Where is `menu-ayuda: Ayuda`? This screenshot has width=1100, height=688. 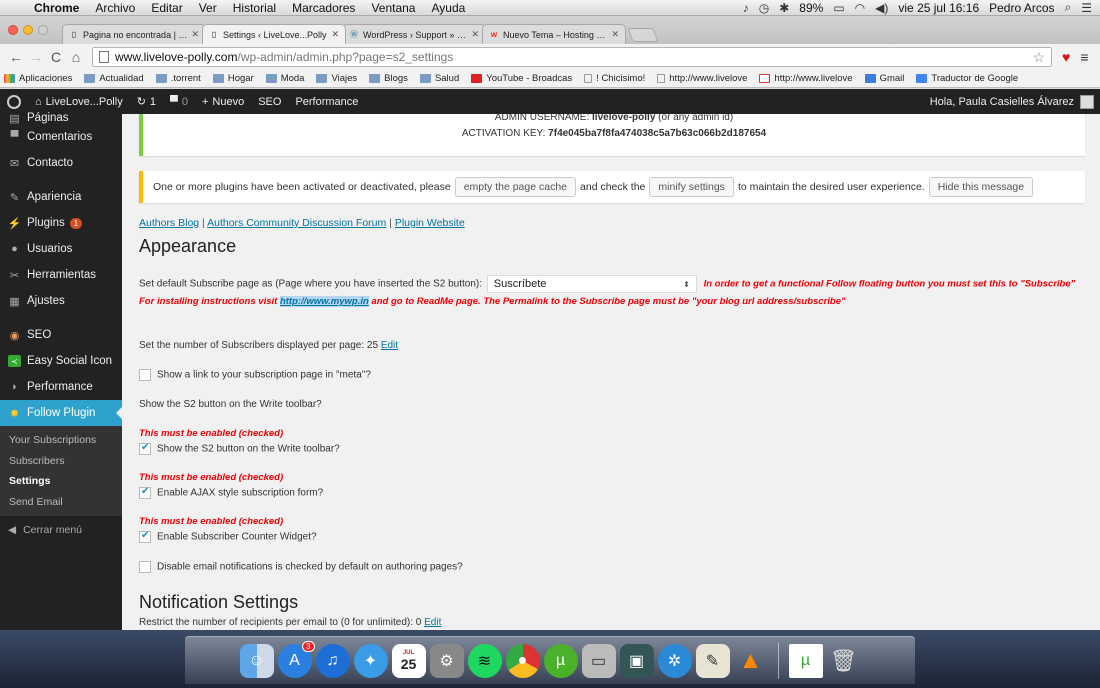
menu-ayuda: Ayuda is located at coordinates (448, 8).